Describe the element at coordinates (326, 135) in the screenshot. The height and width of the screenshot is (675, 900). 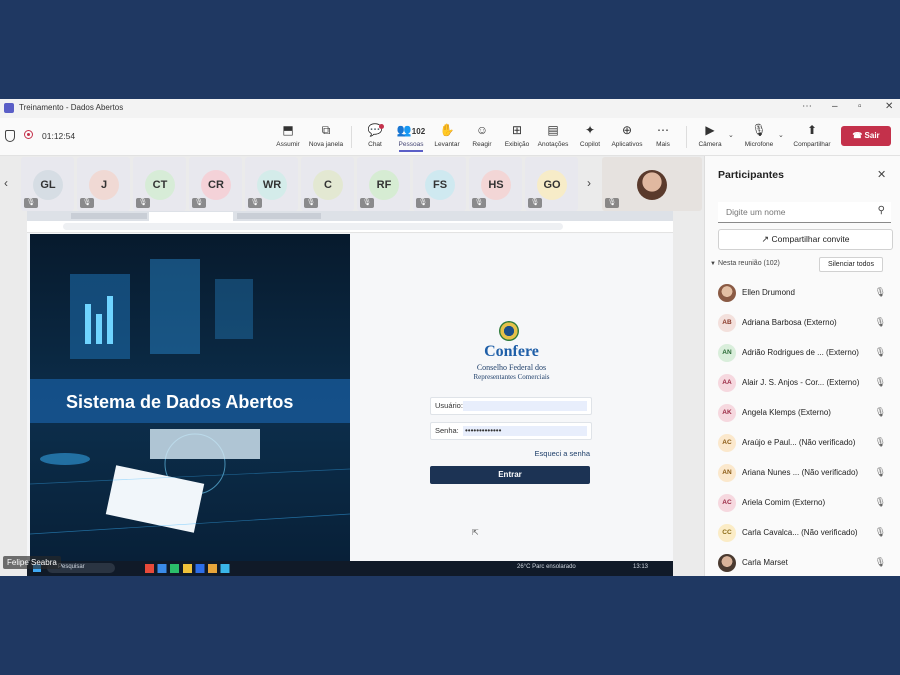
I see `nova-janela-button: ⧉ Nova janela` at that location.